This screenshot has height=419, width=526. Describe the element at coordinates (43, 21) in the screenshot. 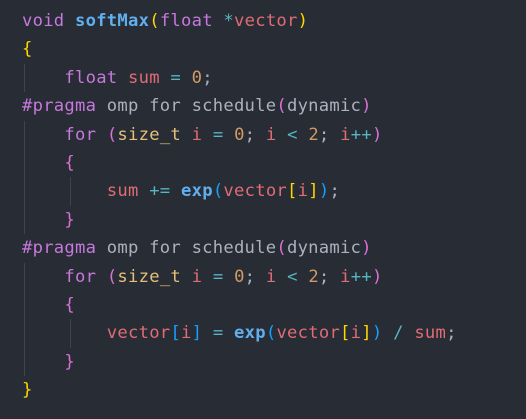

I see `code-token: void` at that location.